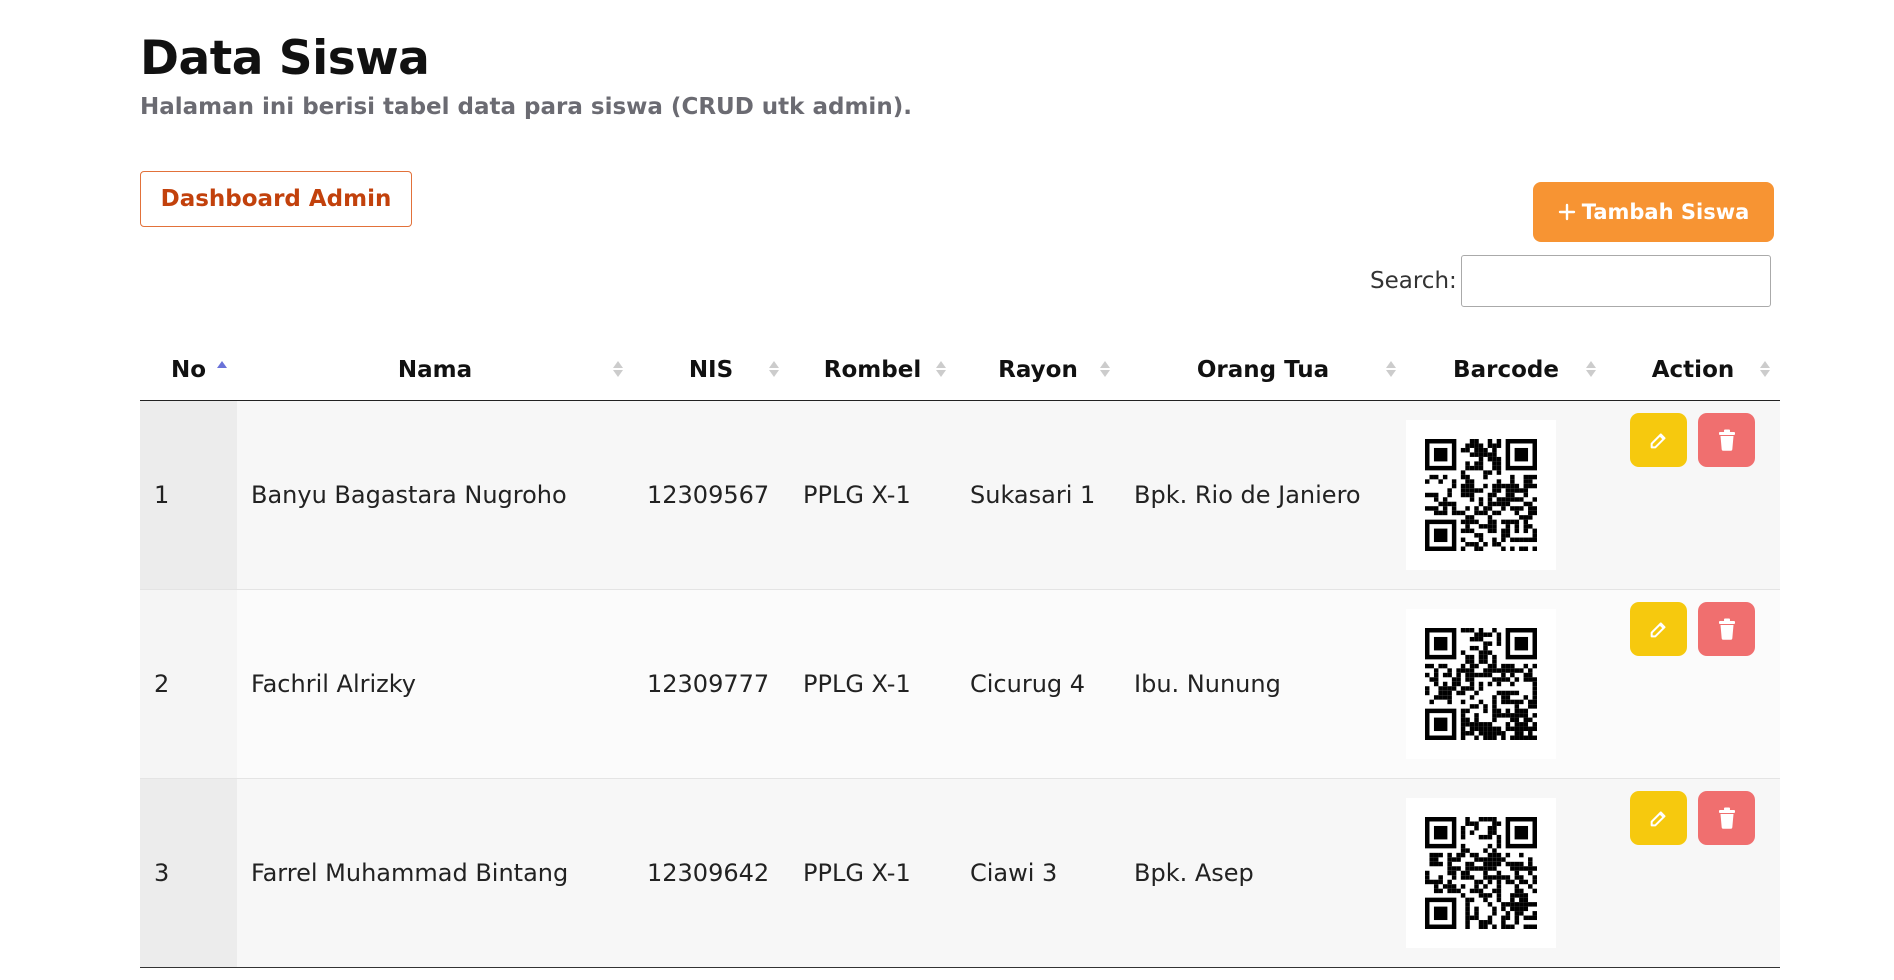  What do you see at coordinates (285, 58) in the screenshot?
I see `page-title: Data Siswa` at bounding box center [285, 58].